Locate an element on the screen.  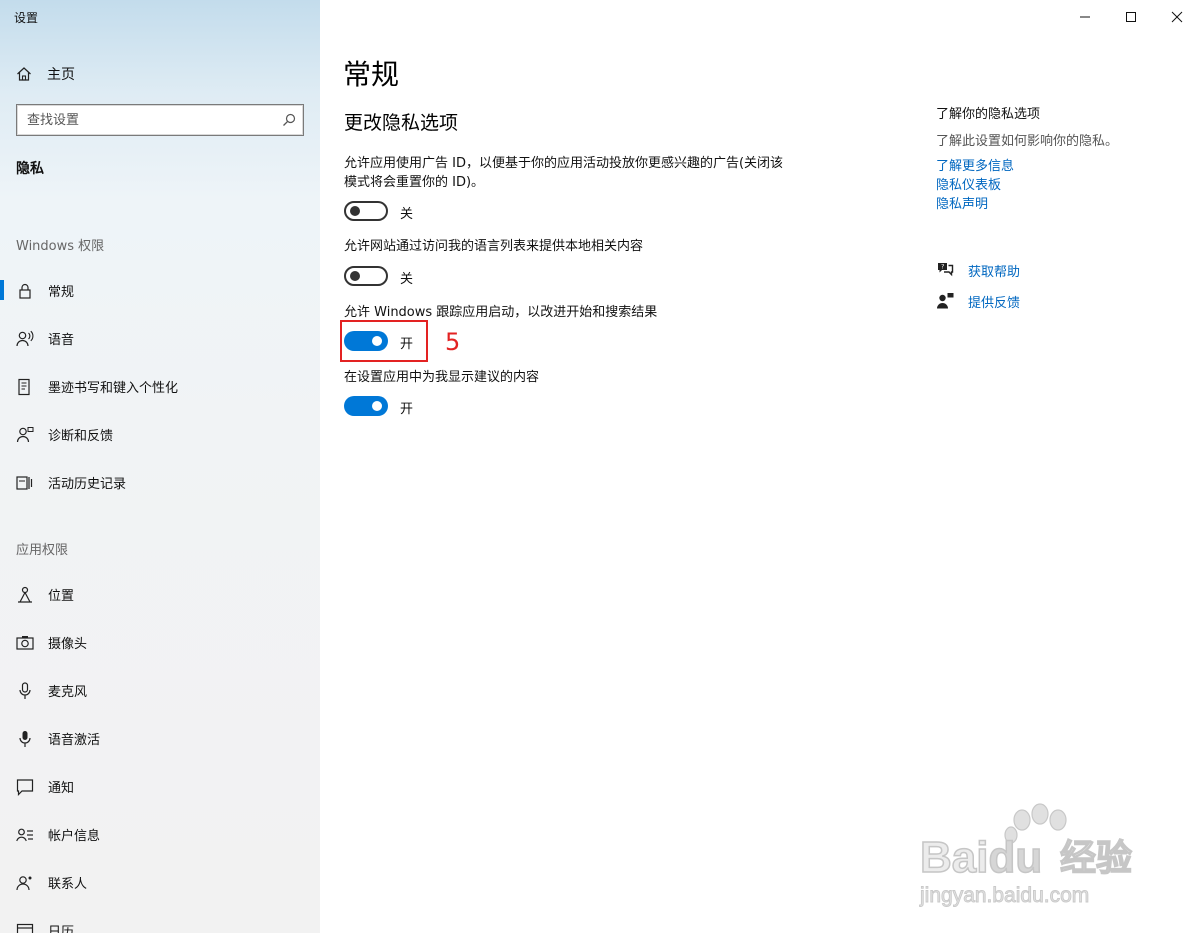
speech-icon is located at coordinates (25, 338).